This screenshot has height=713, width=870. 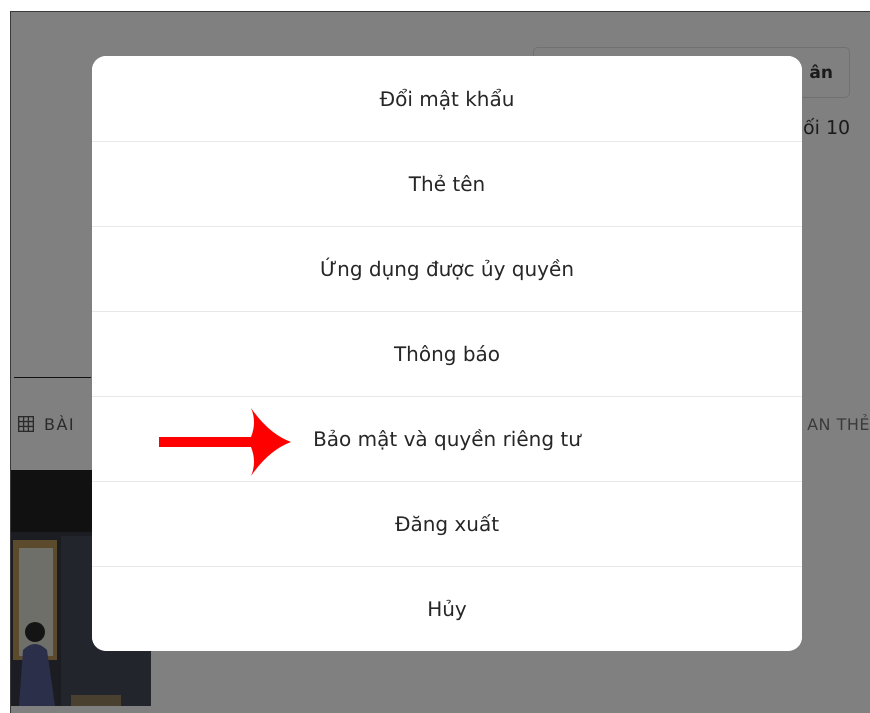 I want to click on stats-text: ối 10, so click(x=826, y=128).